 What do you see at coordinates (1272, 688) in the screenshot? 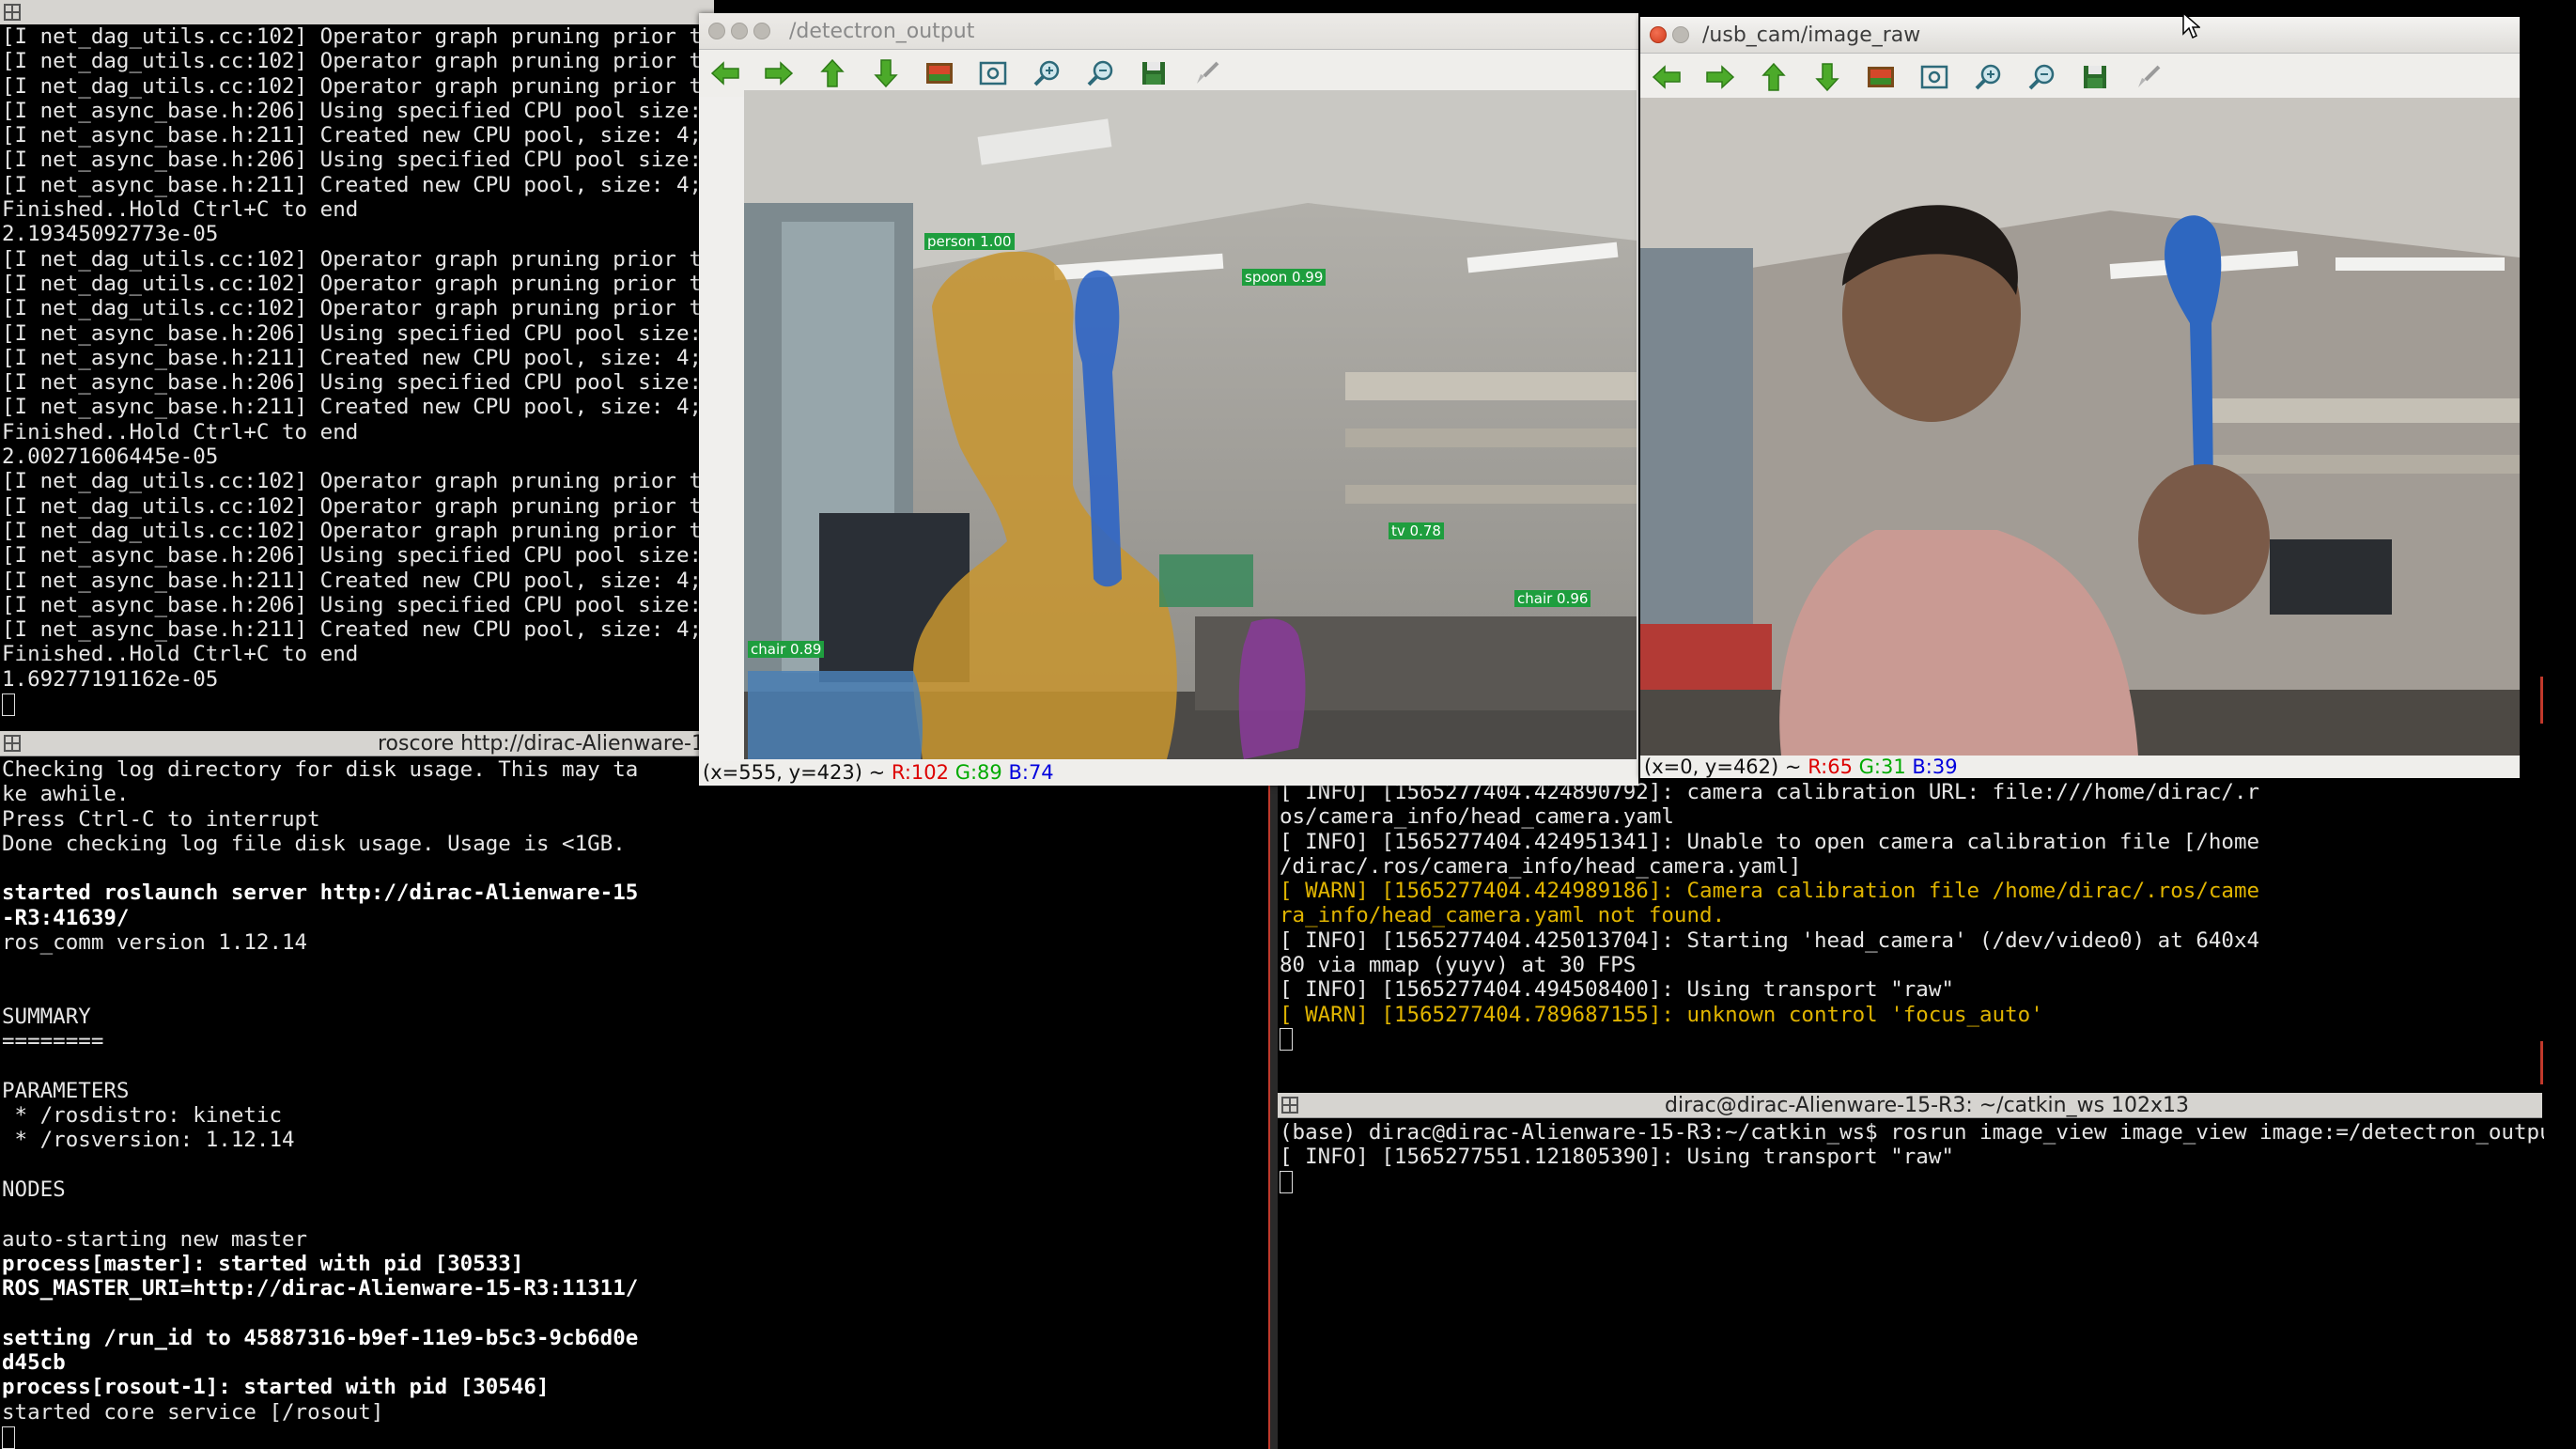
I see `chair-right-mask` at bounding box center [1272, 688].